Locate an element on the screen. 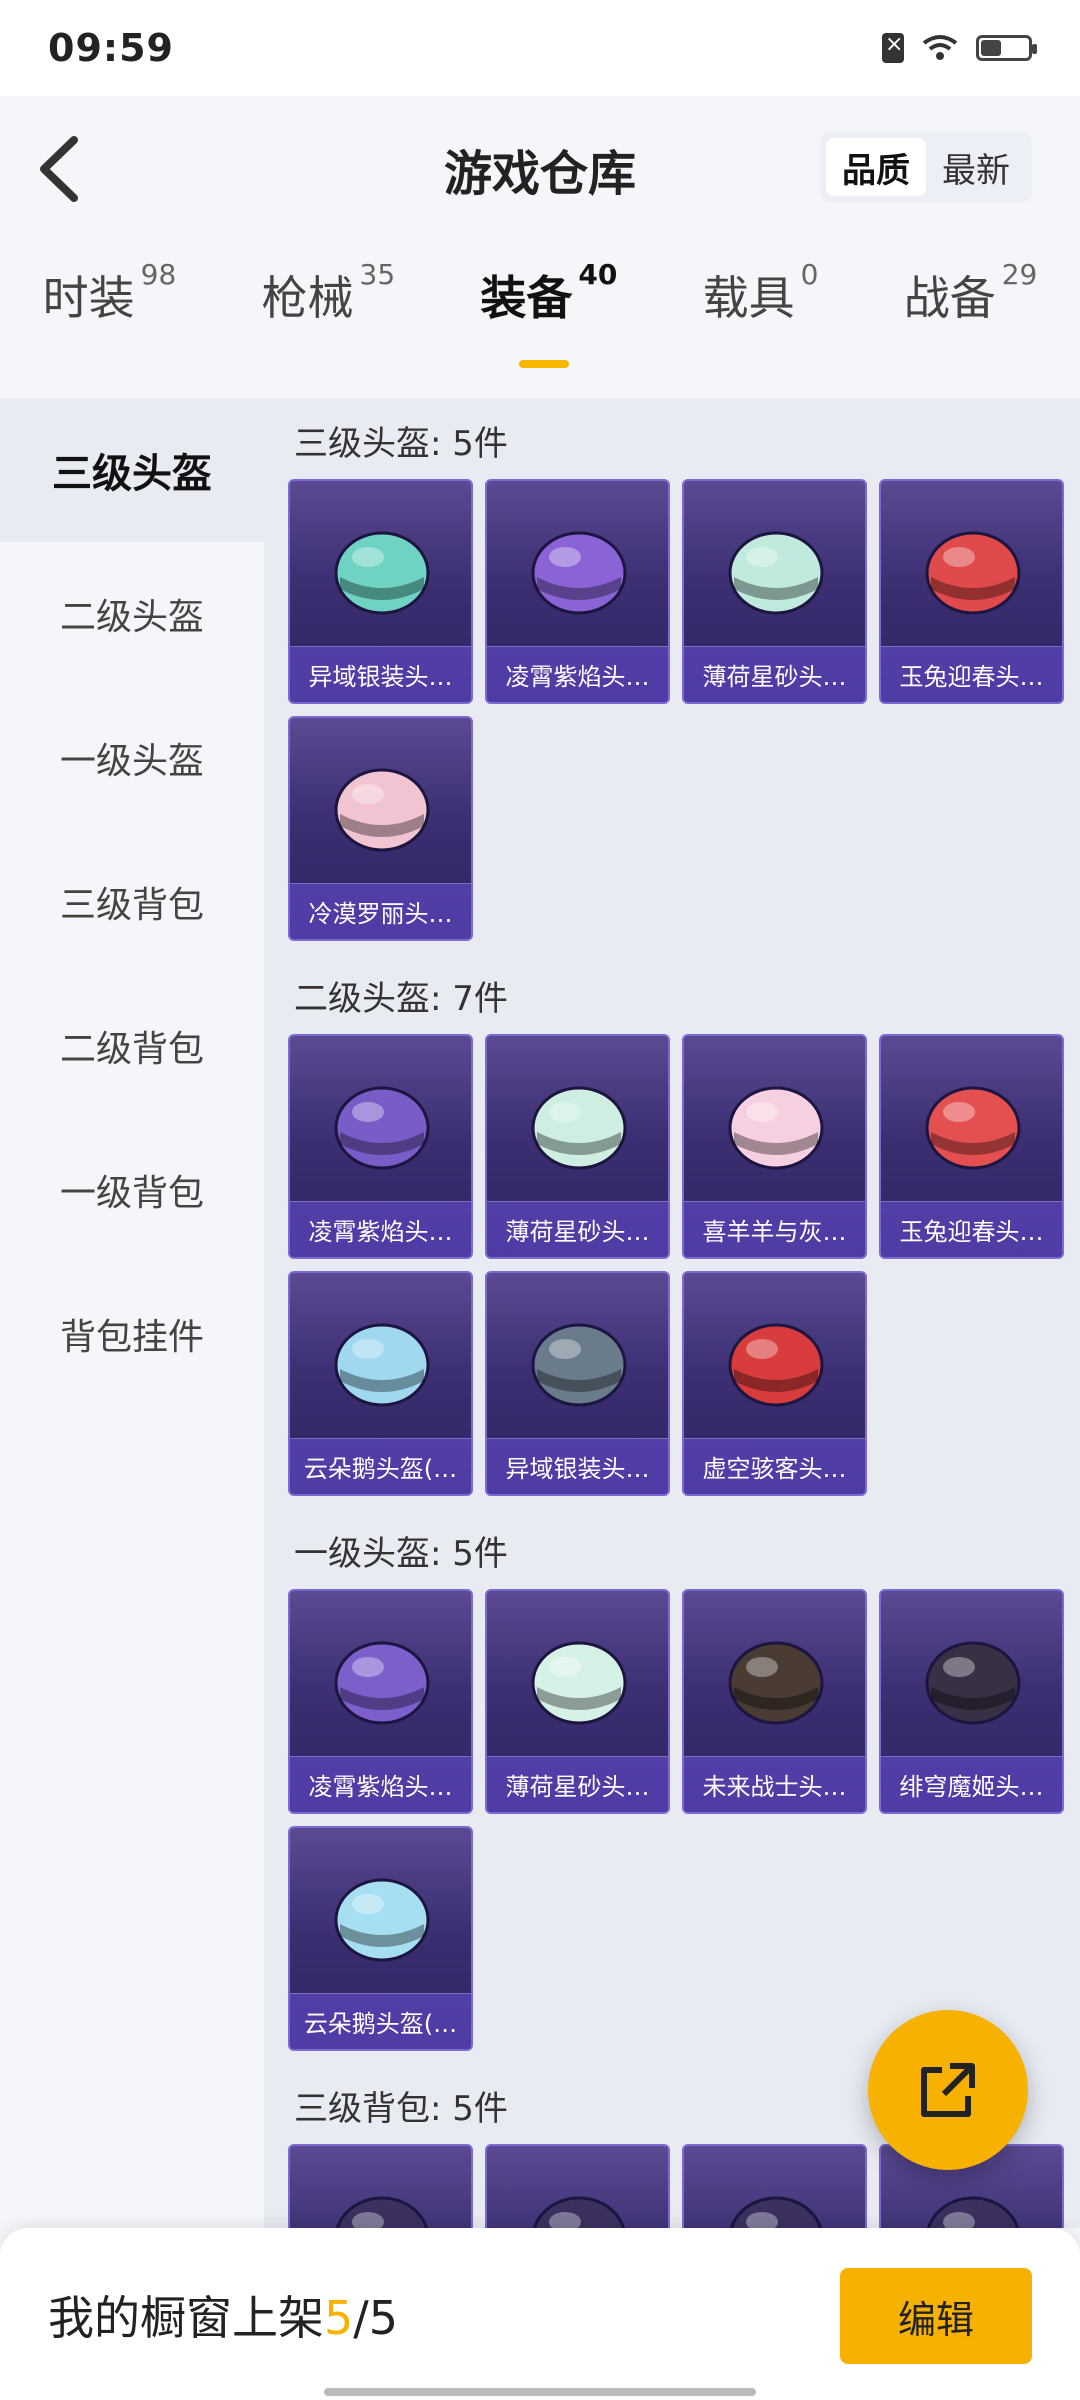 The height and width of the screenshot is (2400, 1080). tab-supplies: 战备 29 is located at coordinates (971, 293).